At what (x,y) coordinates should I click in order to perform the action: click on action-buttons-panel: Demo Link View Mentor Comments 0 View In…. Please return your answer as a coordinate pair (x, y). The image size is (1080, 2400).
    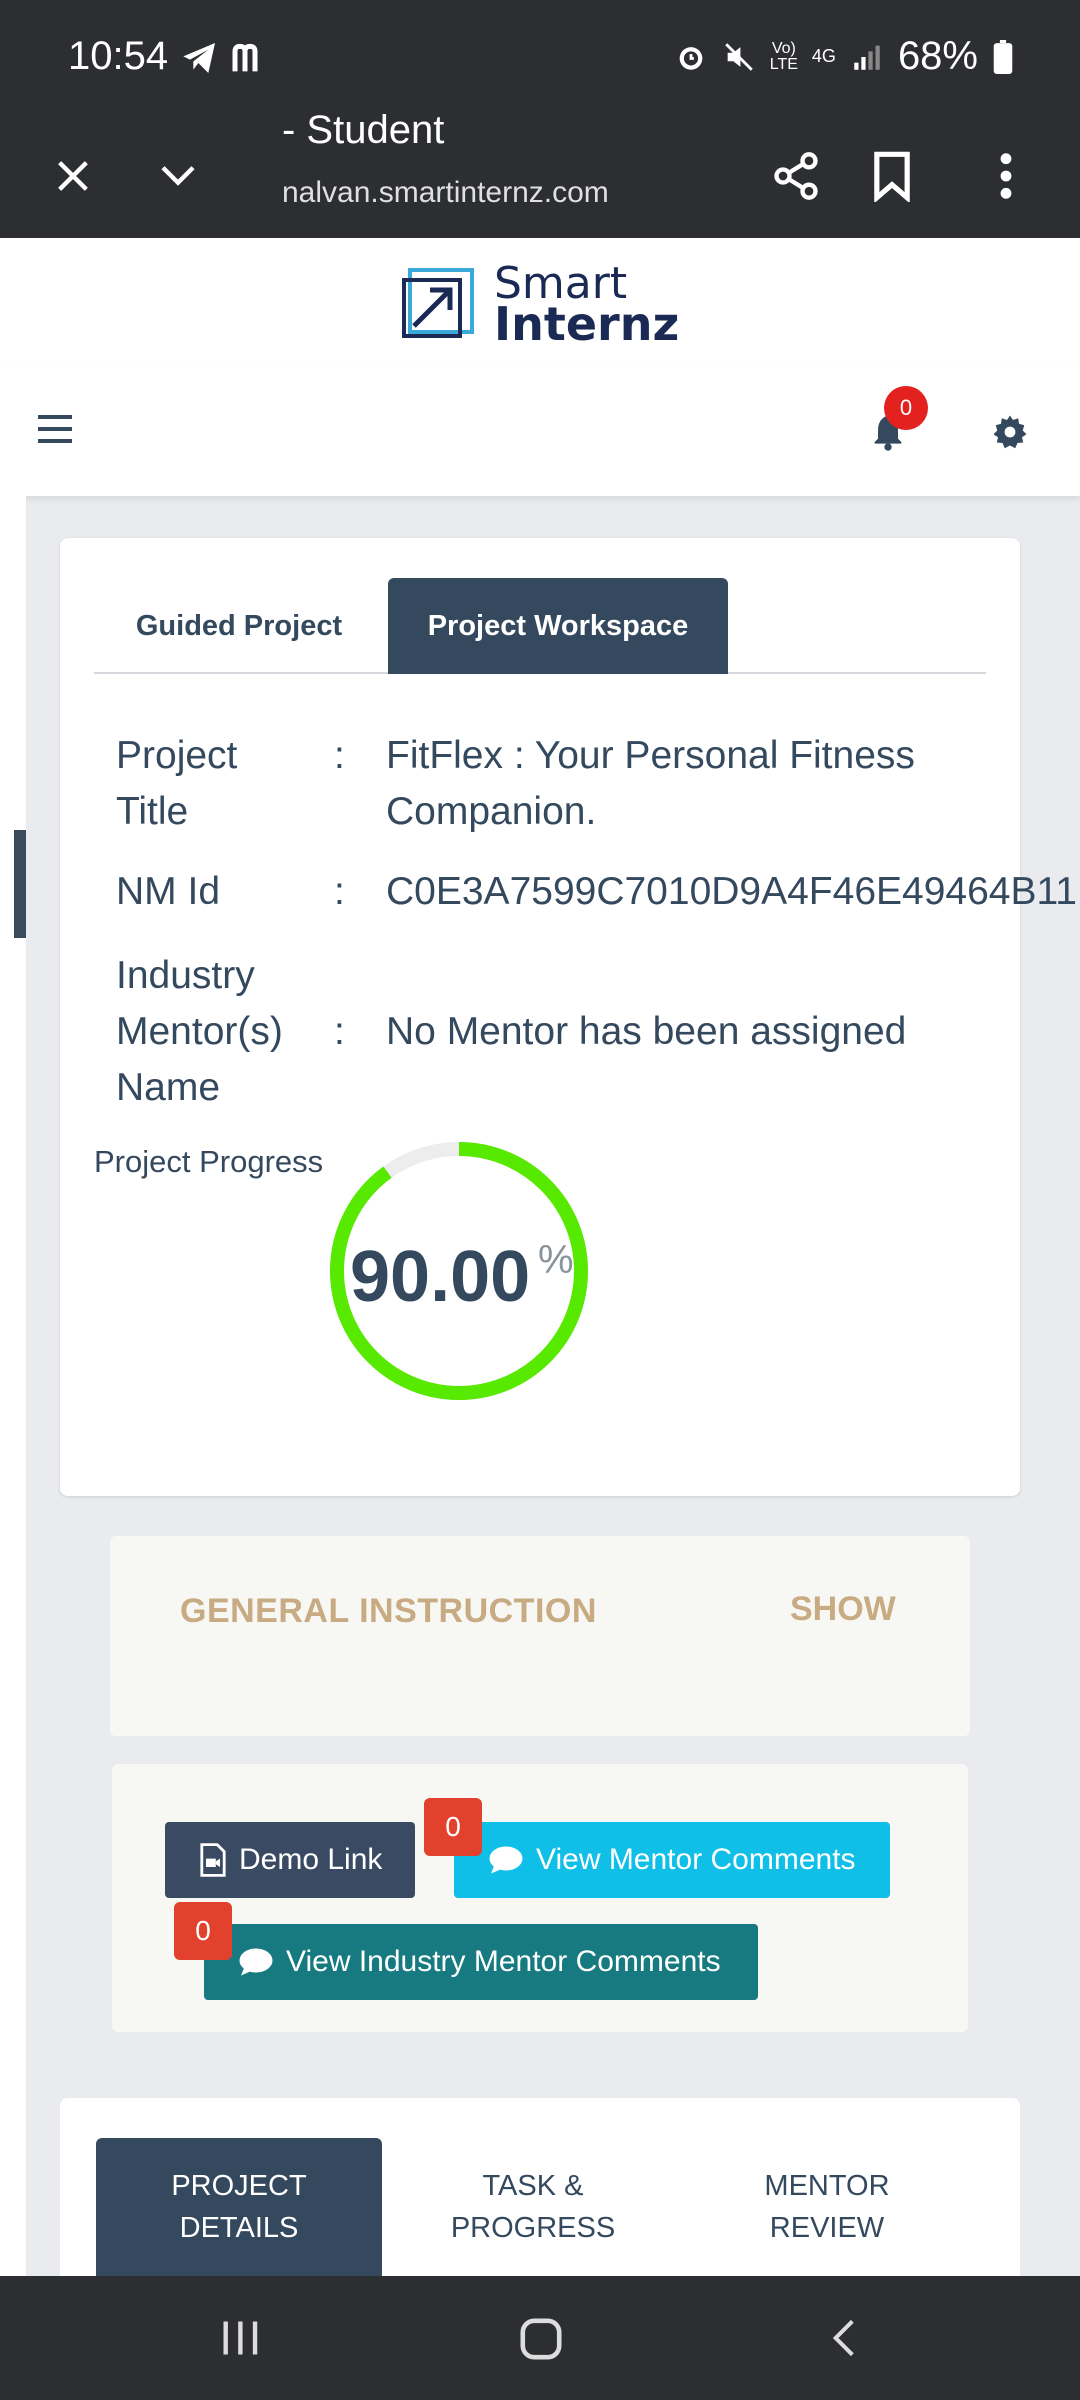
    Looking at the image, I should click on (540, 1898).